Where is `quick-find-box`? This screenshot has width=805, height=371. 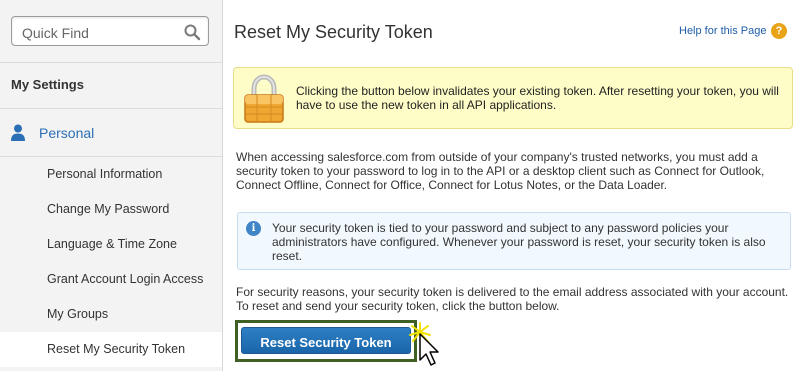
quick-find-box is located at coordinates (110, 31).